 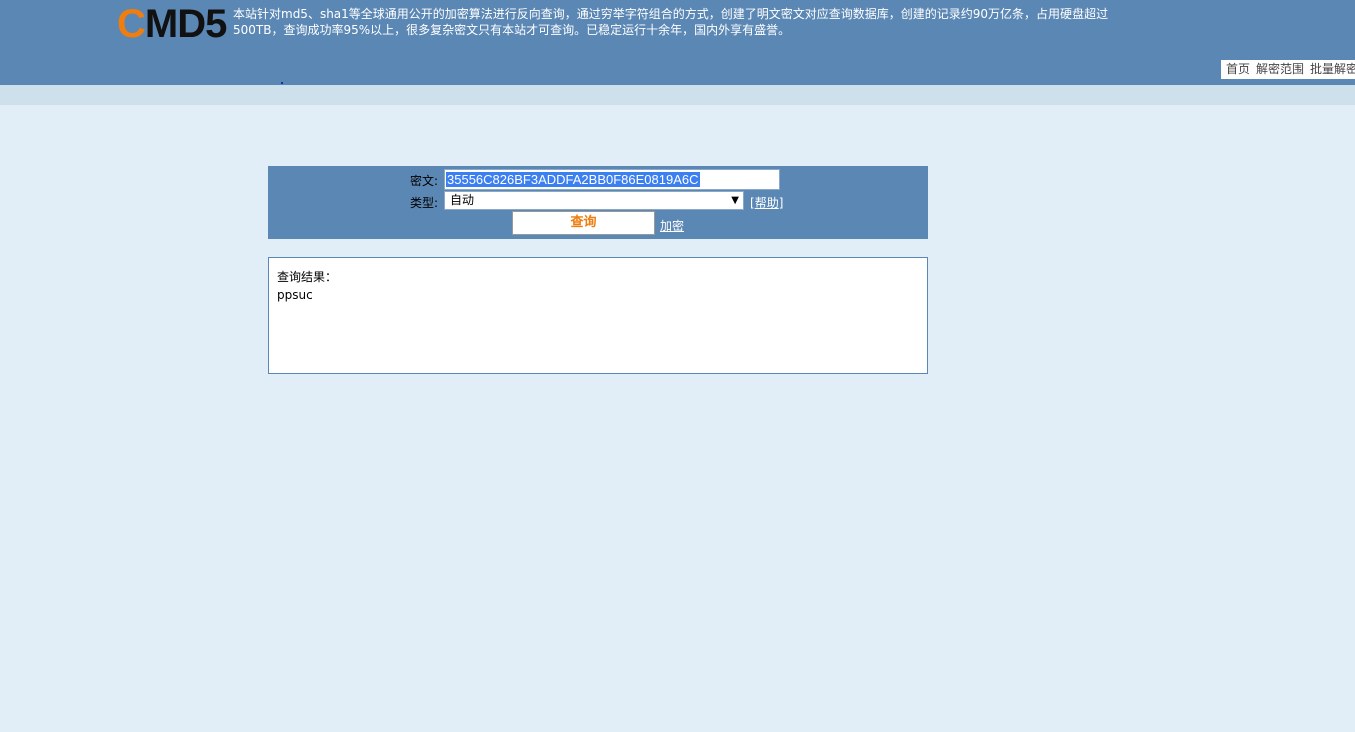 What do you see at coordinates (672, 225) in the screenshot?
I see `encrypt-link: 加密` at bounding box center [672, 225].